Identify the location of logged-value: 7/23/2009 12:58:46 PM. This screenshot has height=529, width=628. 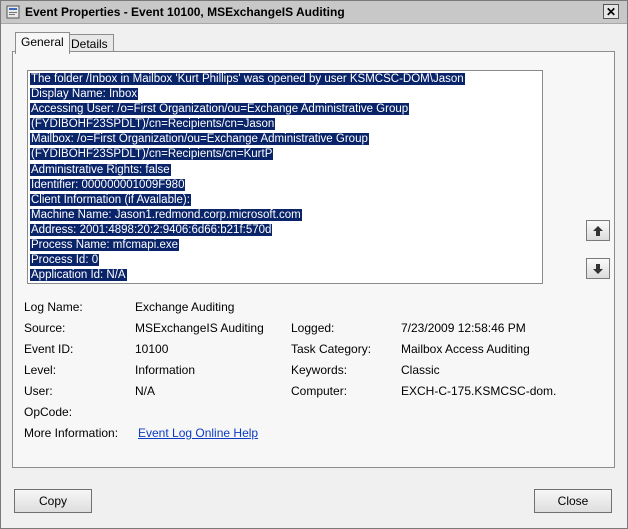
(463, 328).